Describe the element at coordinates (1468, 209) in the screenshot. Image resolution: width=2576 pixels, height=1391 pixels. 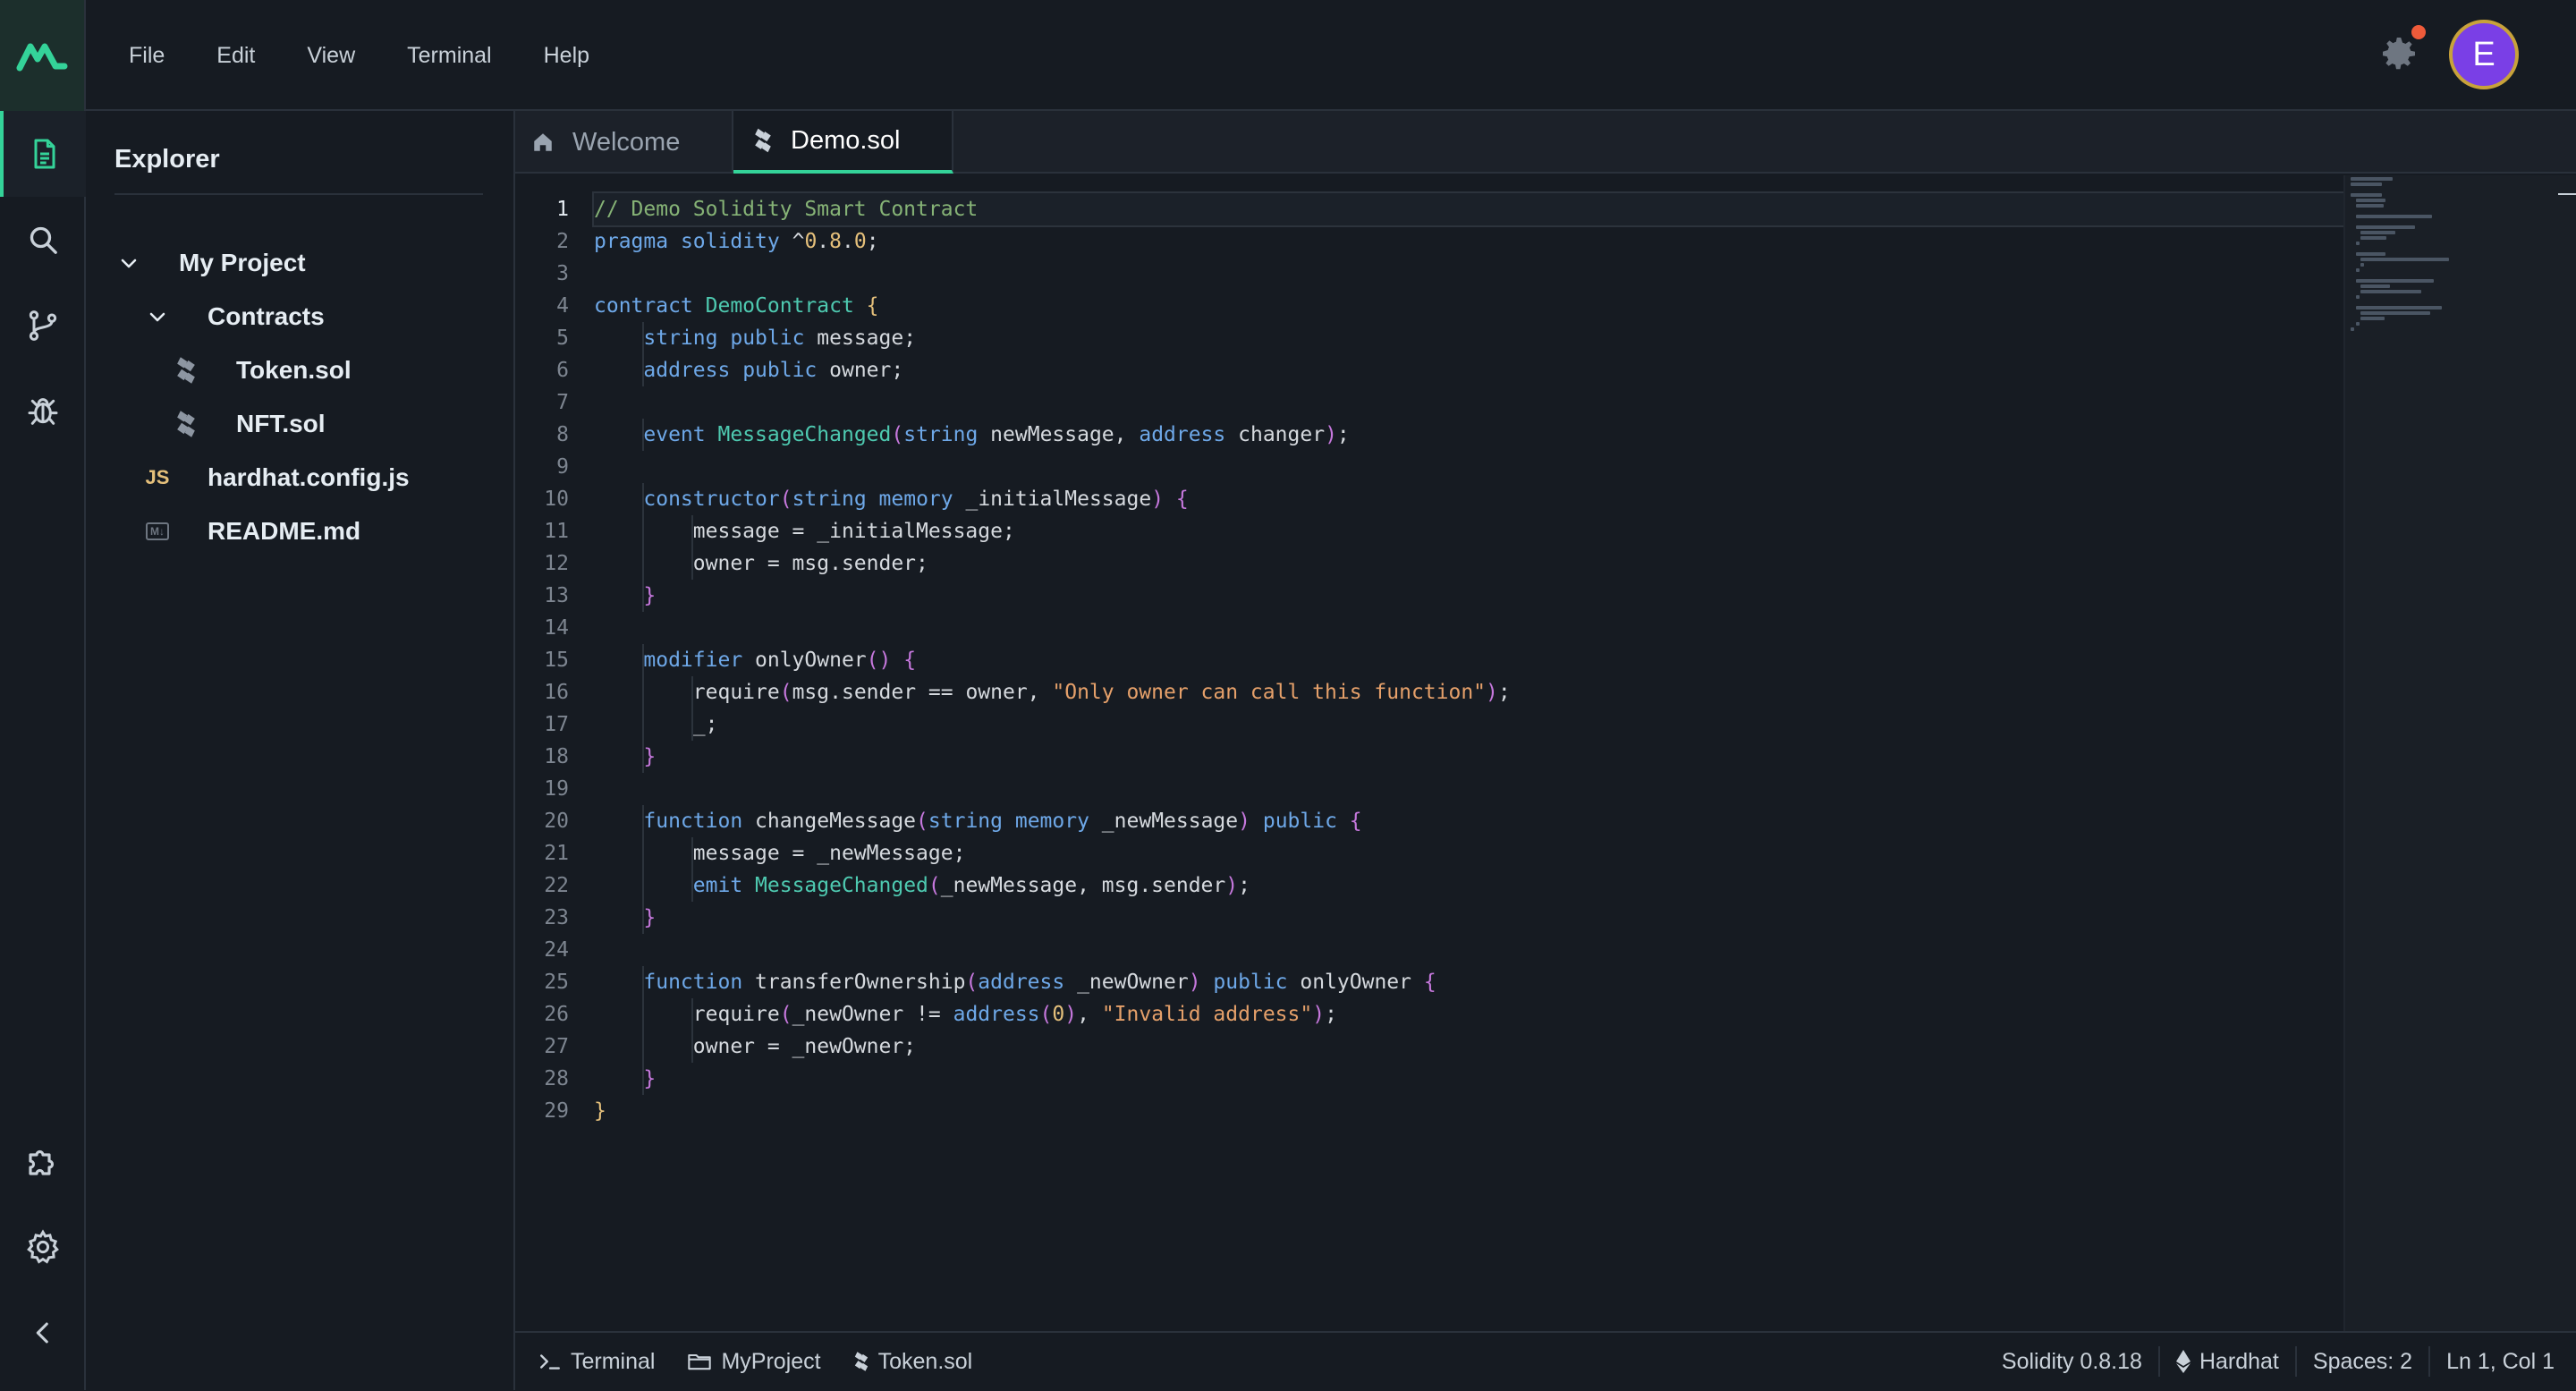
I see `code-line: // Demo Solidity Smart Contract` at that location.